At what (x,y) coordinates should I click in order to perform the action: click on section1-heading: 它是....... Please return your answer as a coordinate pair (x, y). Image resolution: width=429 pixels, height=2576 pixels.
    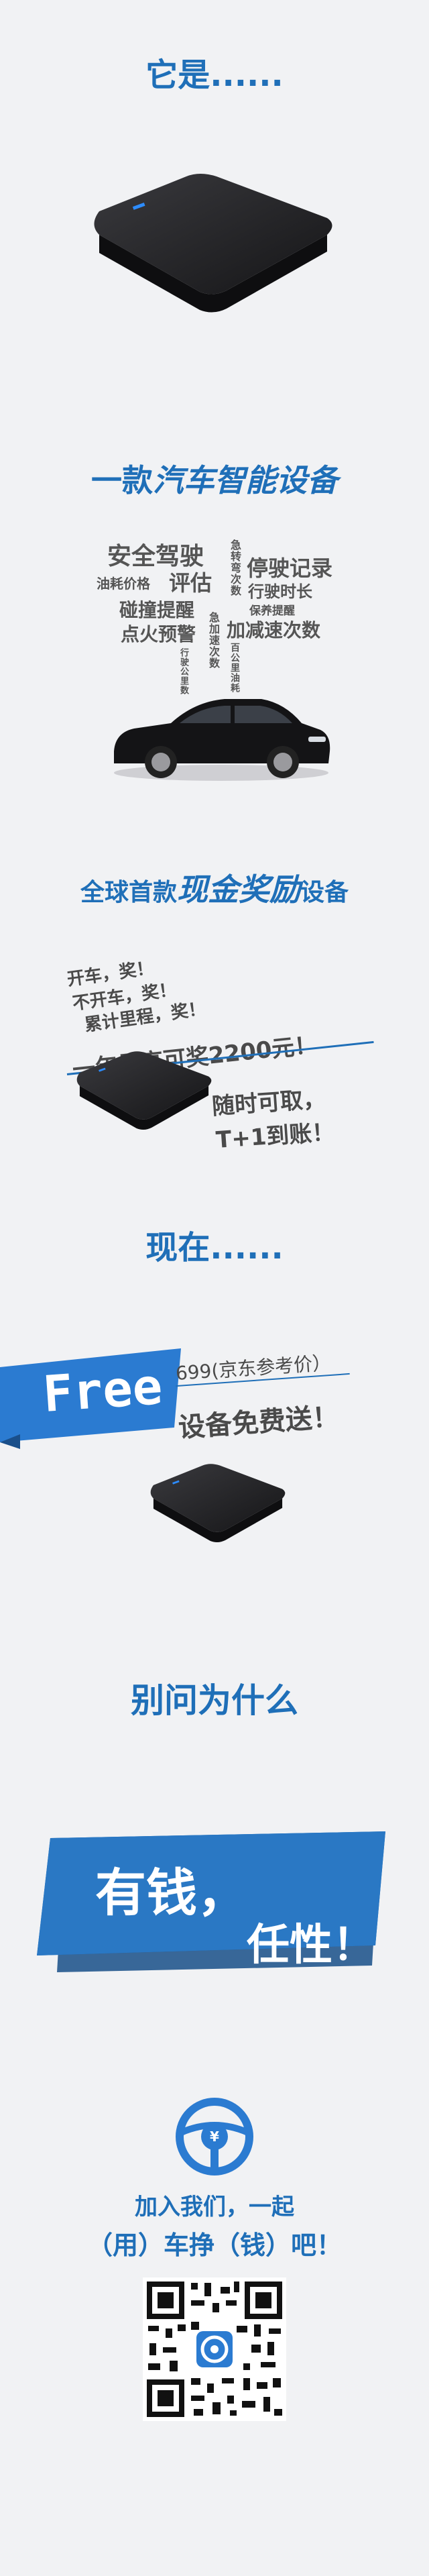
    Looking at the image, I should click on (214, 75).